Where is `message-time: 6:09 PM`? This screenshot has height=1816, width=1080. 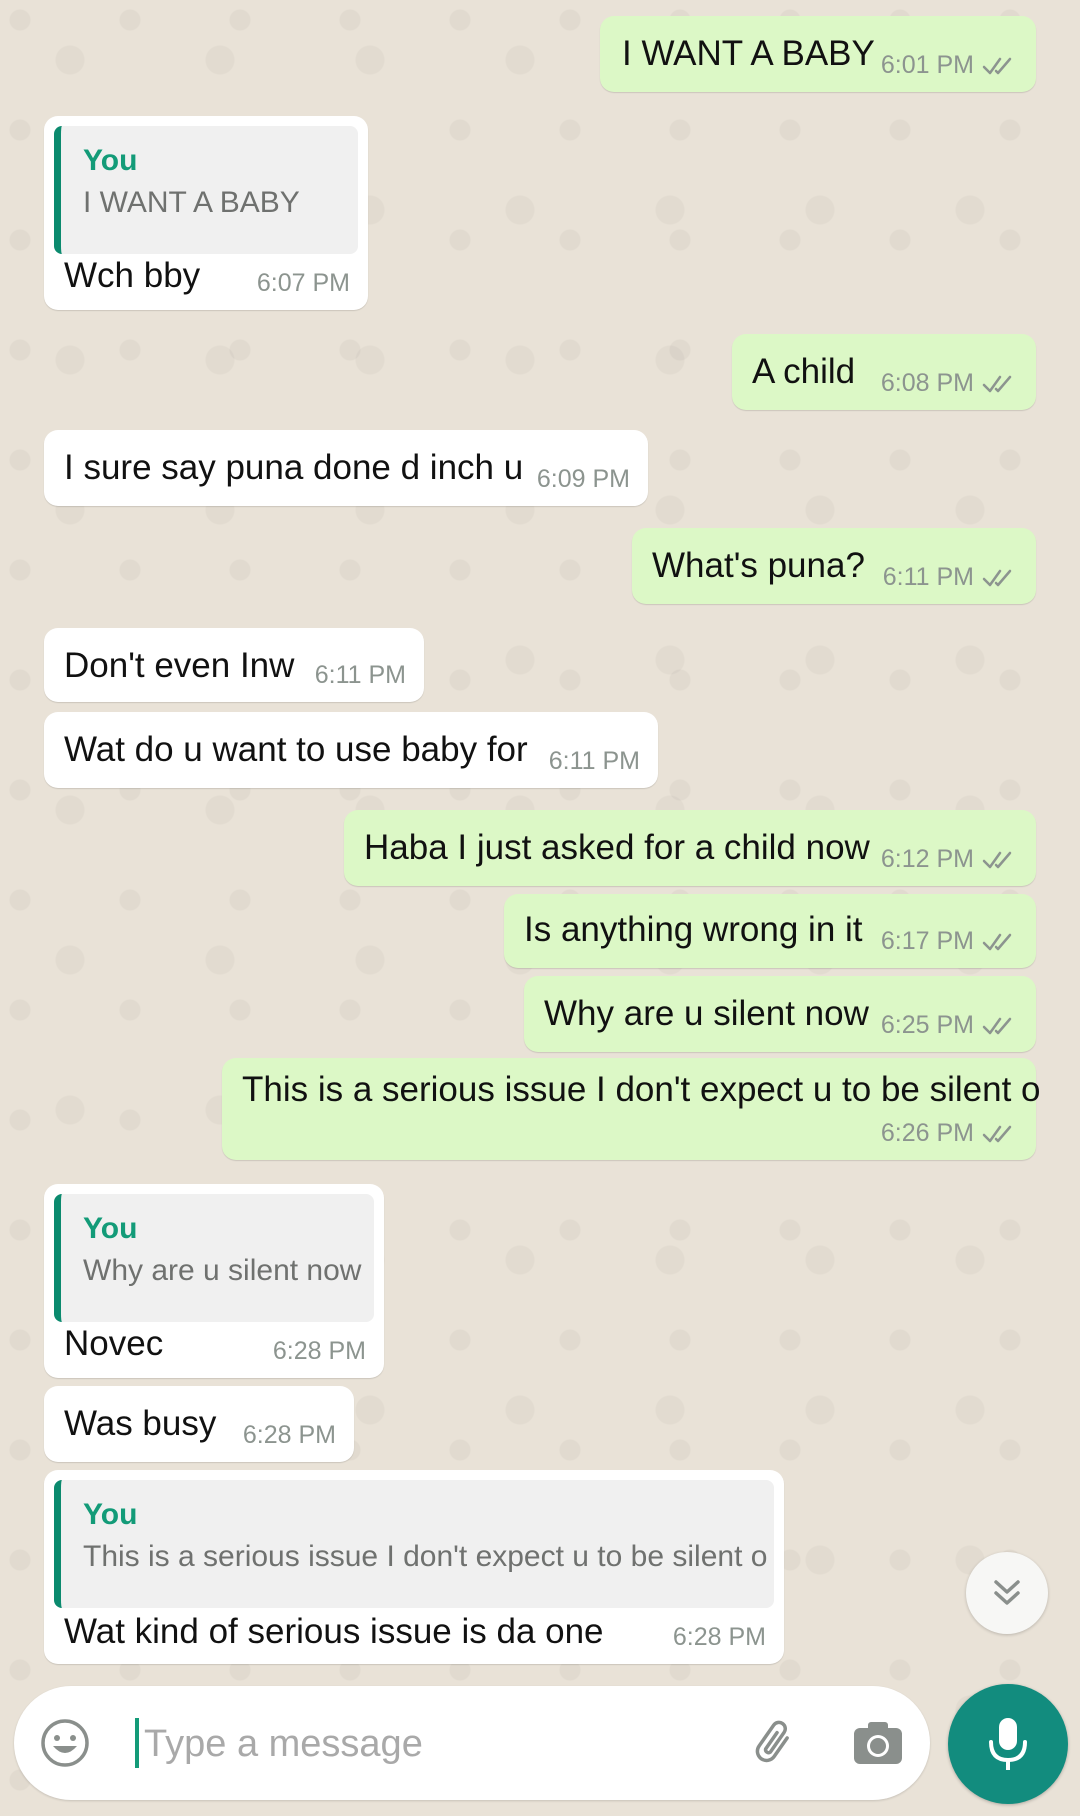 message-time: 6:09 PM is located at coordinates (583, 479).